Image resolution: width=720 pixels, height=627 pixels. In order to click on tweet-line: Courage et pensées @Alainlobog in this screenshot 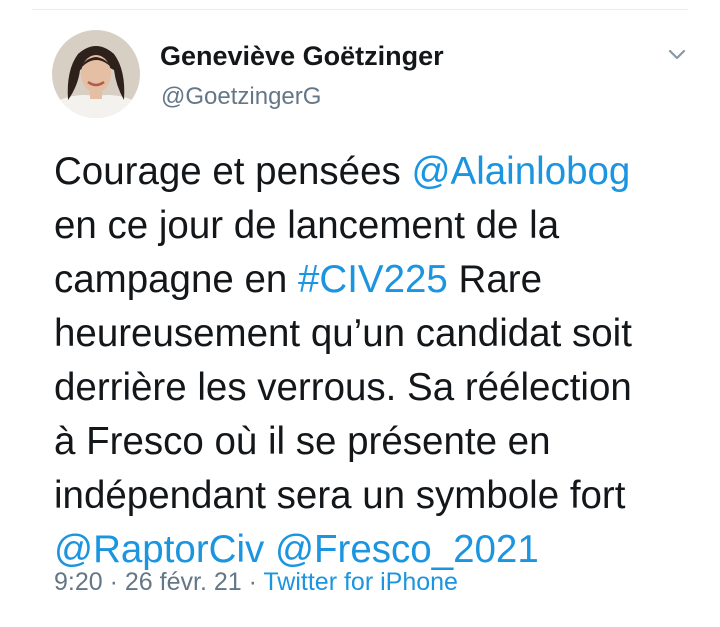, I will do `click(374, 172)`.